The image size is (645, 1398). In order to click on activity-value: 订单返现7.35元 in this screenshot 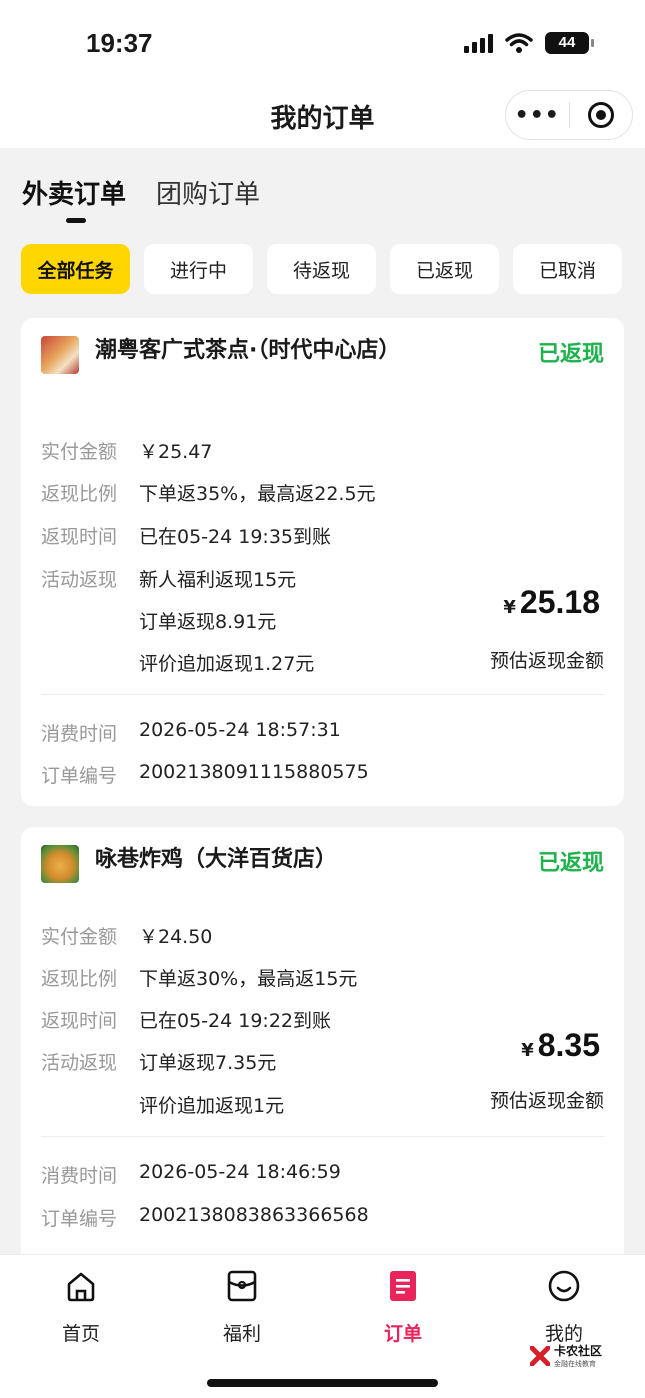, I will do `click(208, 1063)`.